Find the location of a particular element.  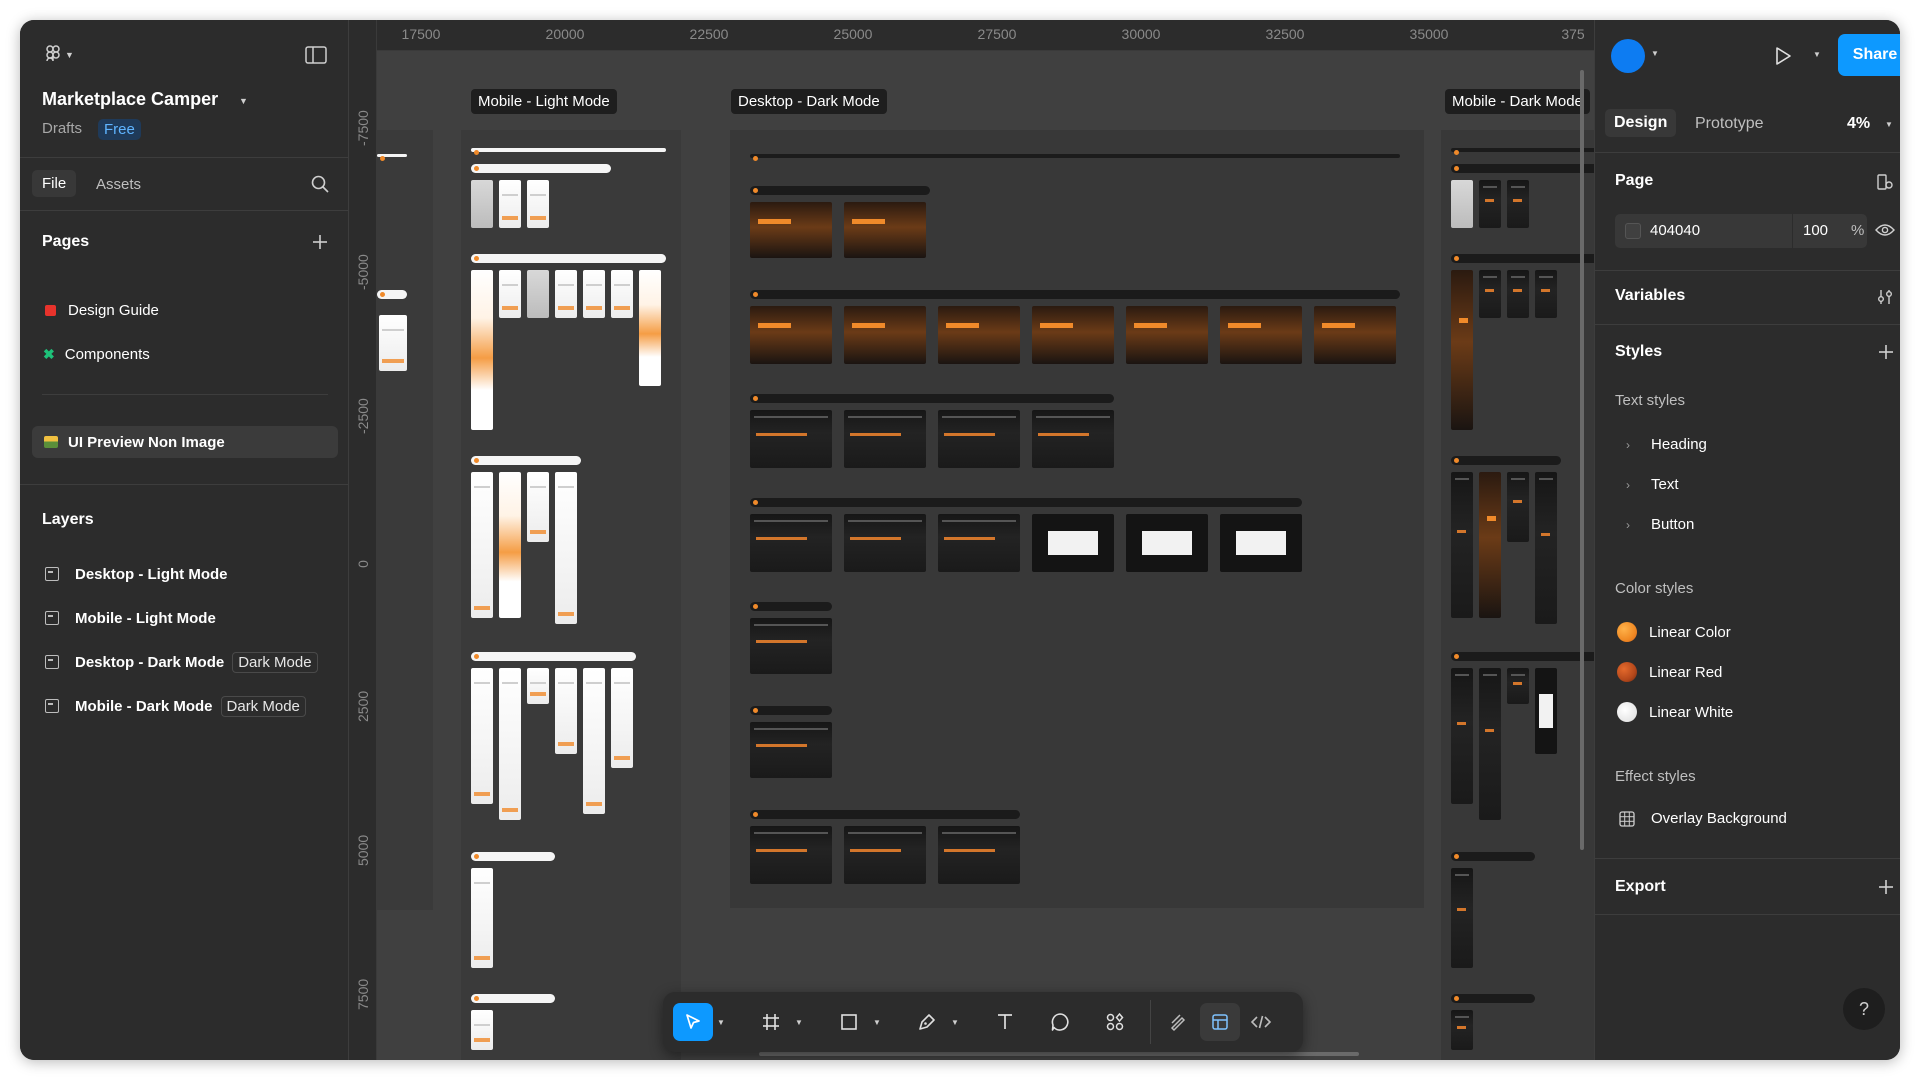

tab-design: Design is located at coordinates (1641, 123).